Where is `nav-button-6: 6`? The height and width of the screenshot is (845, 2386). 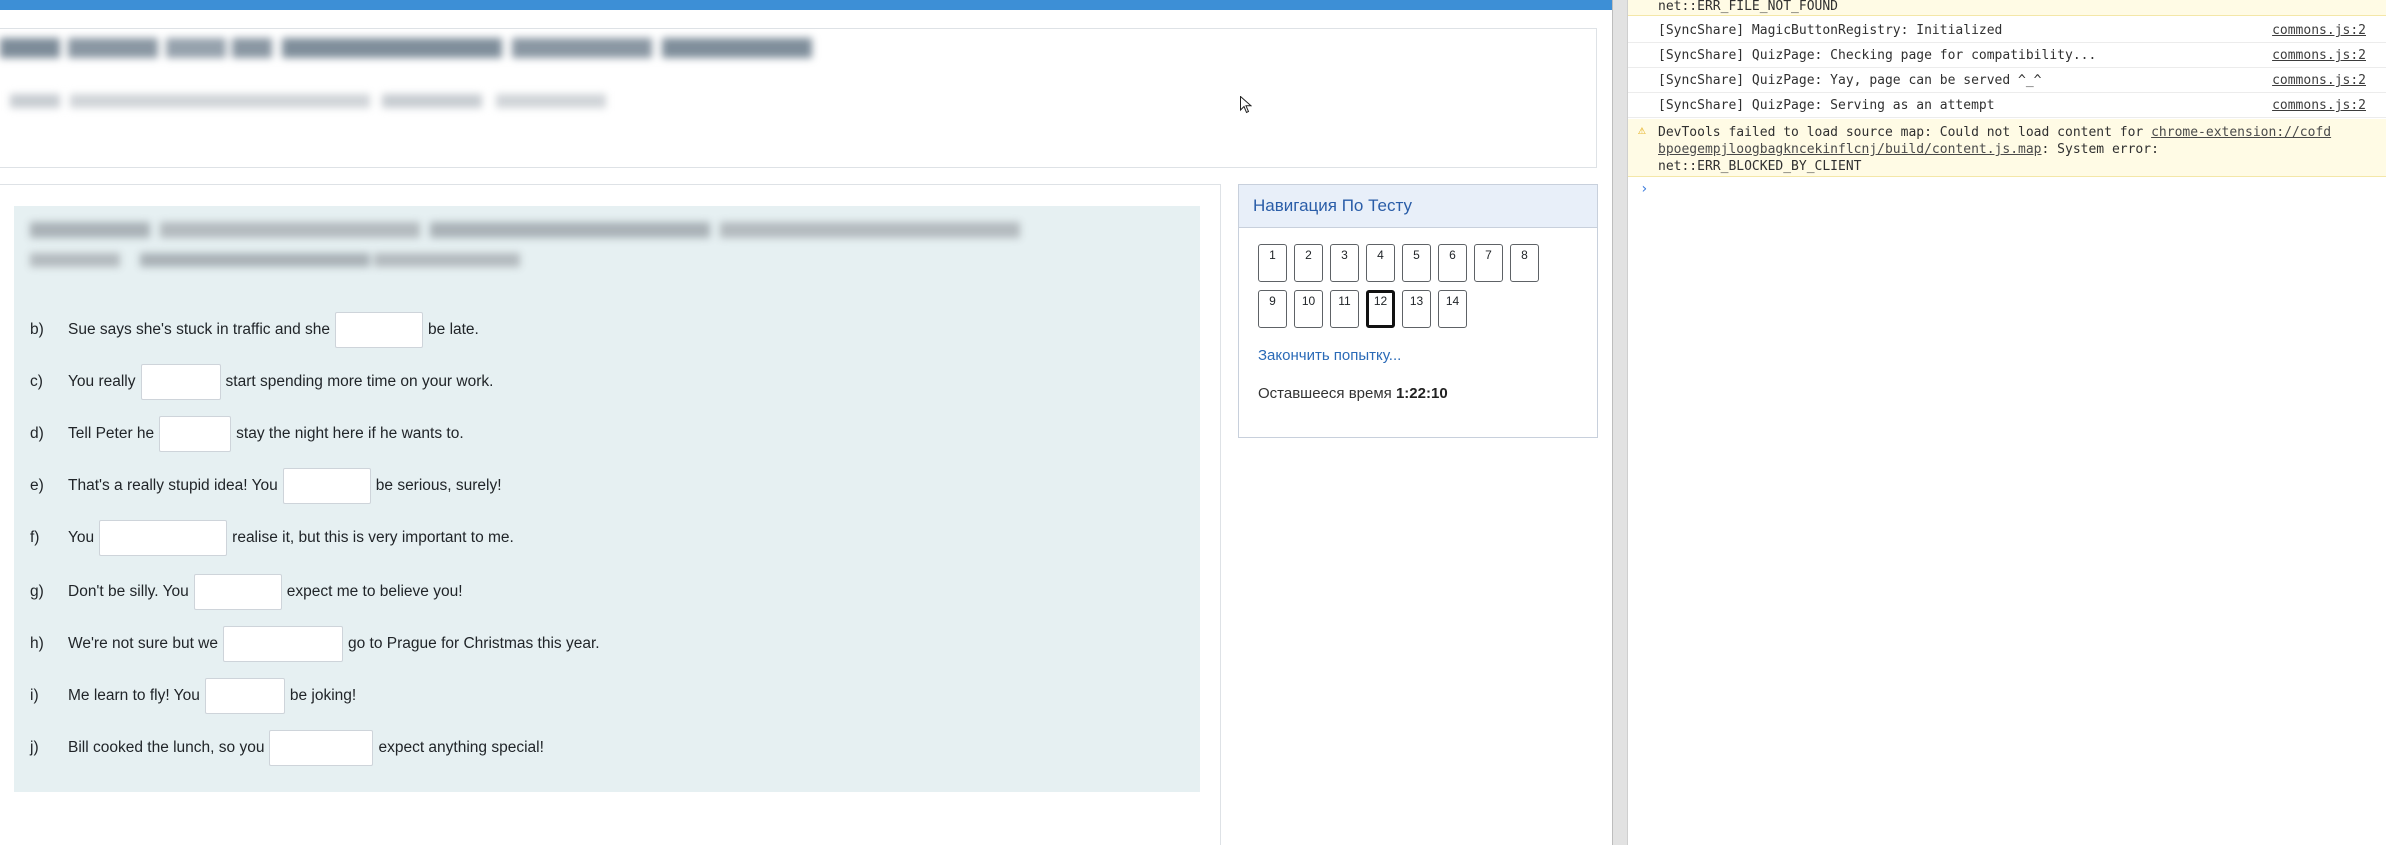 nav-button-6: 6 is located at coordinates (1452, 263).